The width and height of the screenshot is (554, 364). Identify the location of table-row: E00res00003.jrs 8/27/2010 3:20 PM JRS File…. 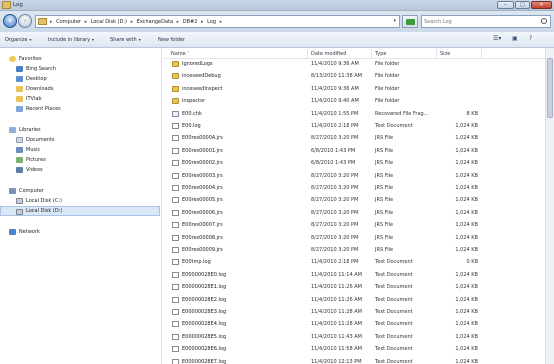
(358, 176).